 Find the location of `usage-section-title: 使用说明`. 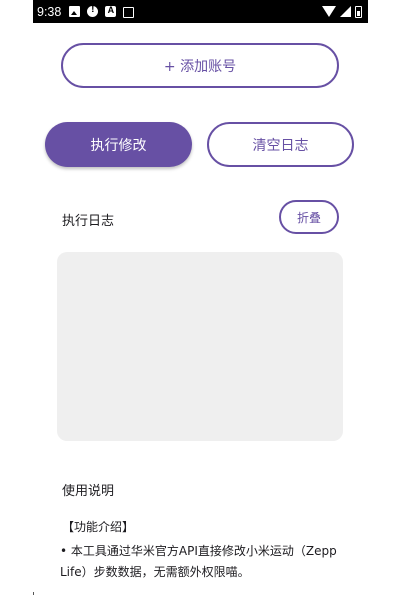

usage-section-title: 使用说明 is located at coordinates (88, 491).